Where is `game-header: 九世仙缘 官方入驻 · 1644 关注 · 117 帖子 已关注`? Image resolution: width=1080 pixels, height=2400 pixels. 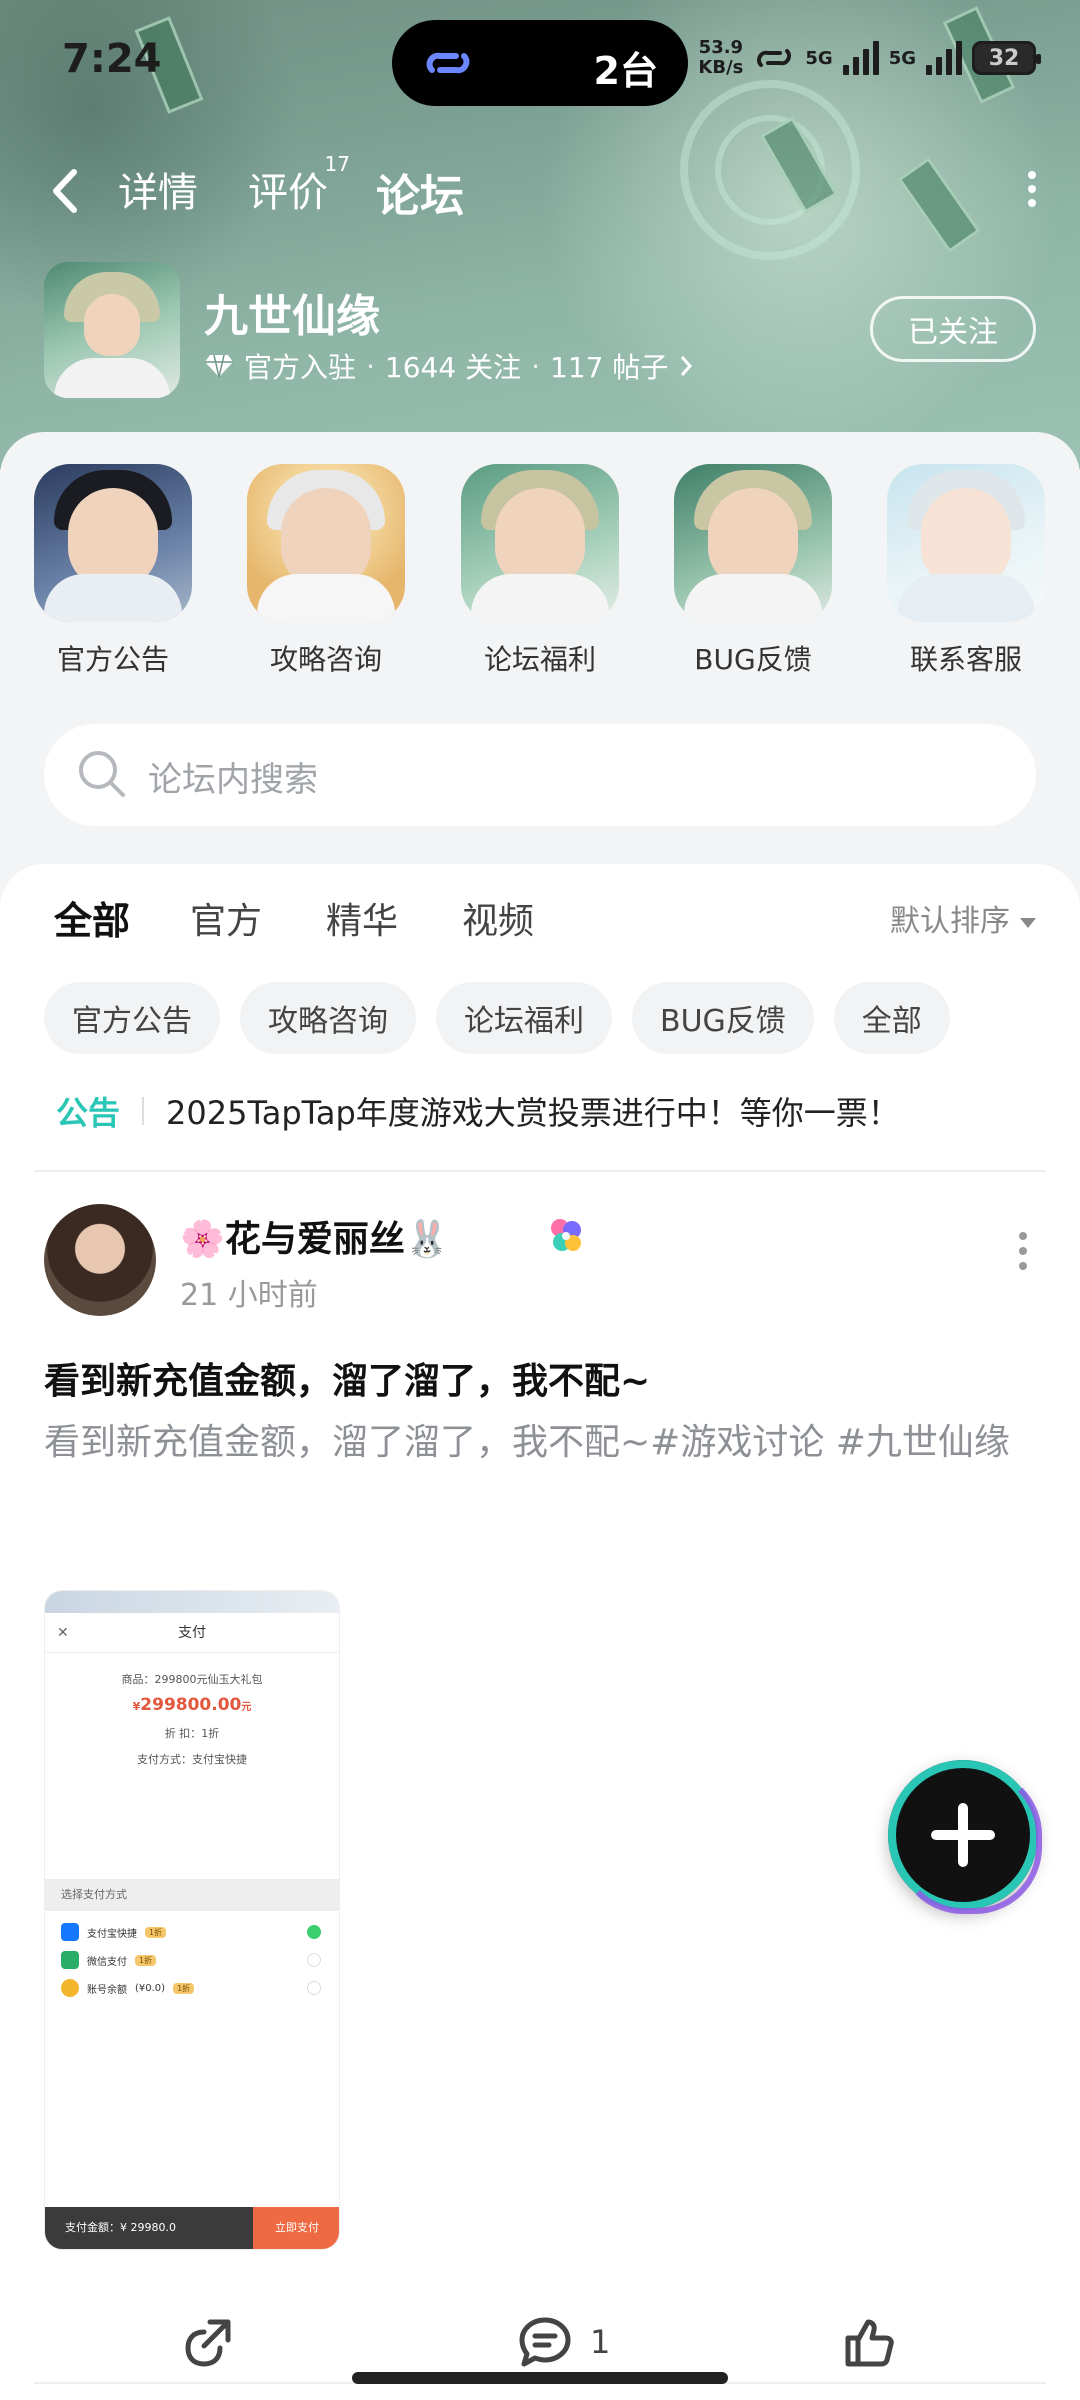 game-header: 九世仙缘 官方入驻 · 1644 关注 · 117 帖子 已关注 is located at coordinates (540, 330).